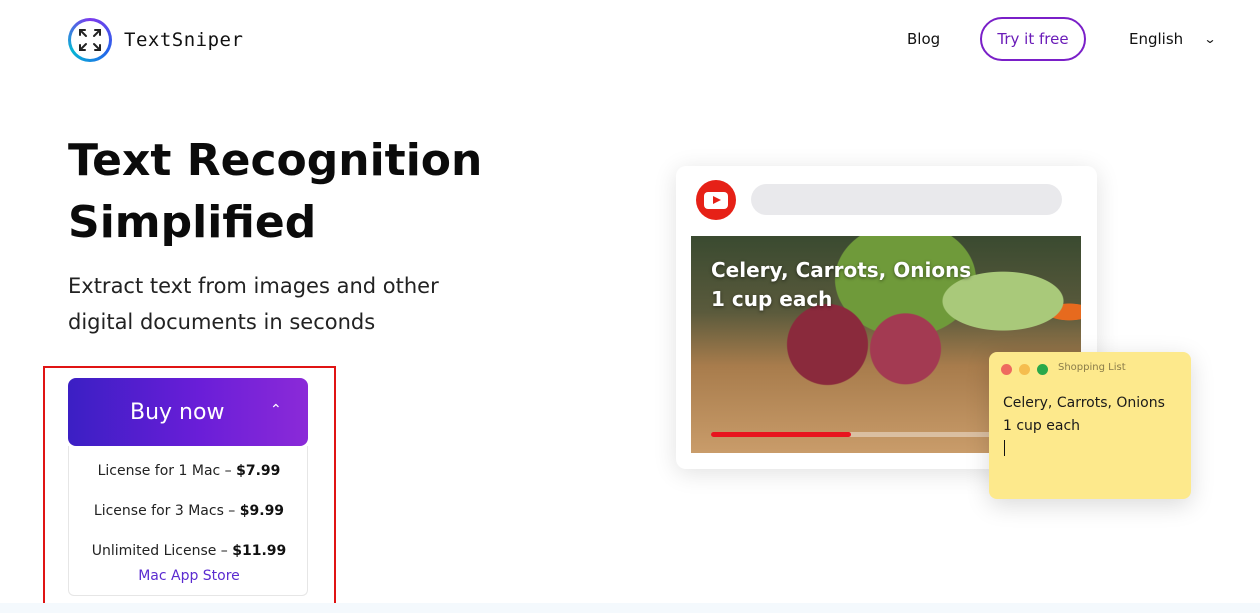  I want to click on brand-logo: TextSniper, so click(155, 40).